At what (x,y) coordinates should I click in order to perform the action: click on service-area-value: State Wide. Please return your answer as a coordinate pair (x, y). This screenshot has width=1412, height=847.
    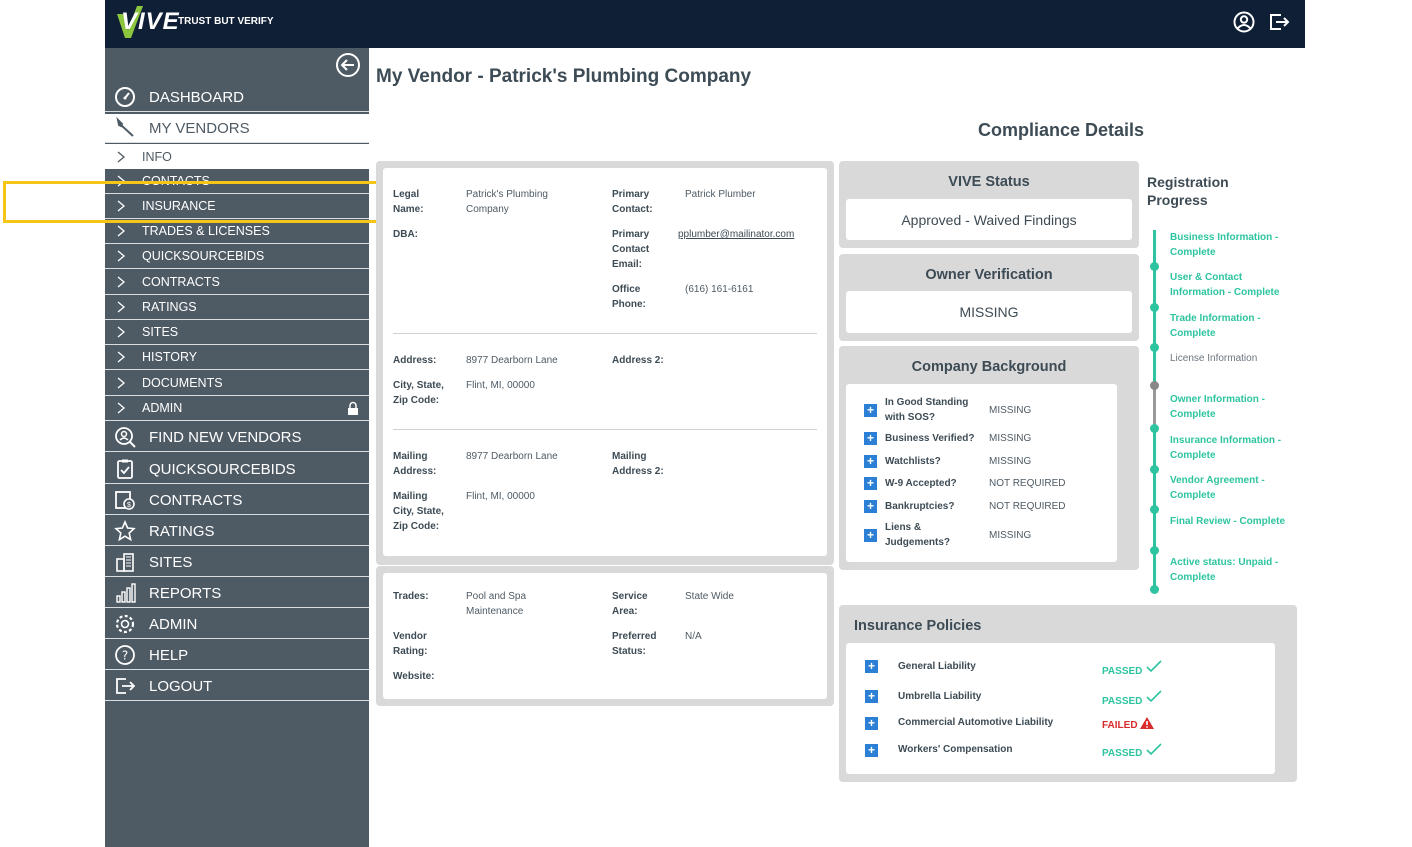
    Looking at the image, I should click on (709, 596).